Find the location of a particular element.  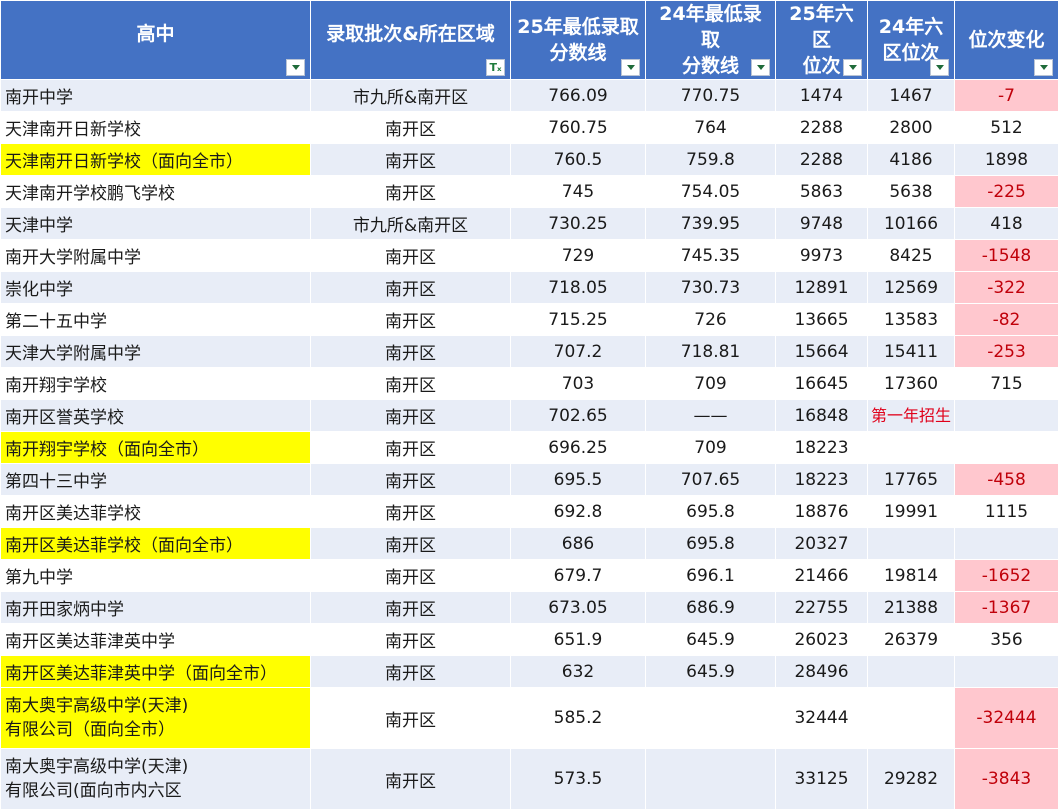

school-name-cell: 天津大学附属中学 is located at coordinates (156, 352).